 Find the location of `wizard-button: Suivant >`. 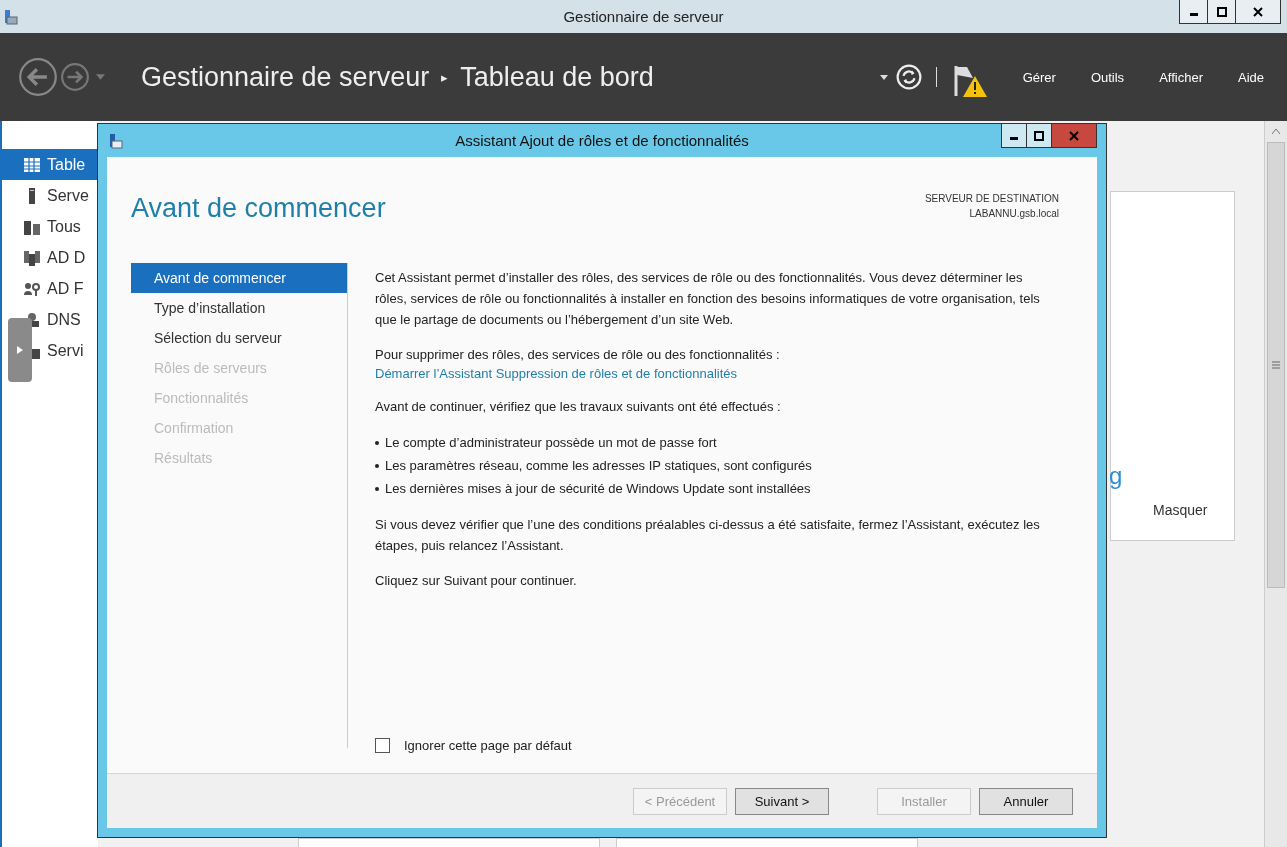

wizard-button: Suivant > is located at coordinates (782, 801).